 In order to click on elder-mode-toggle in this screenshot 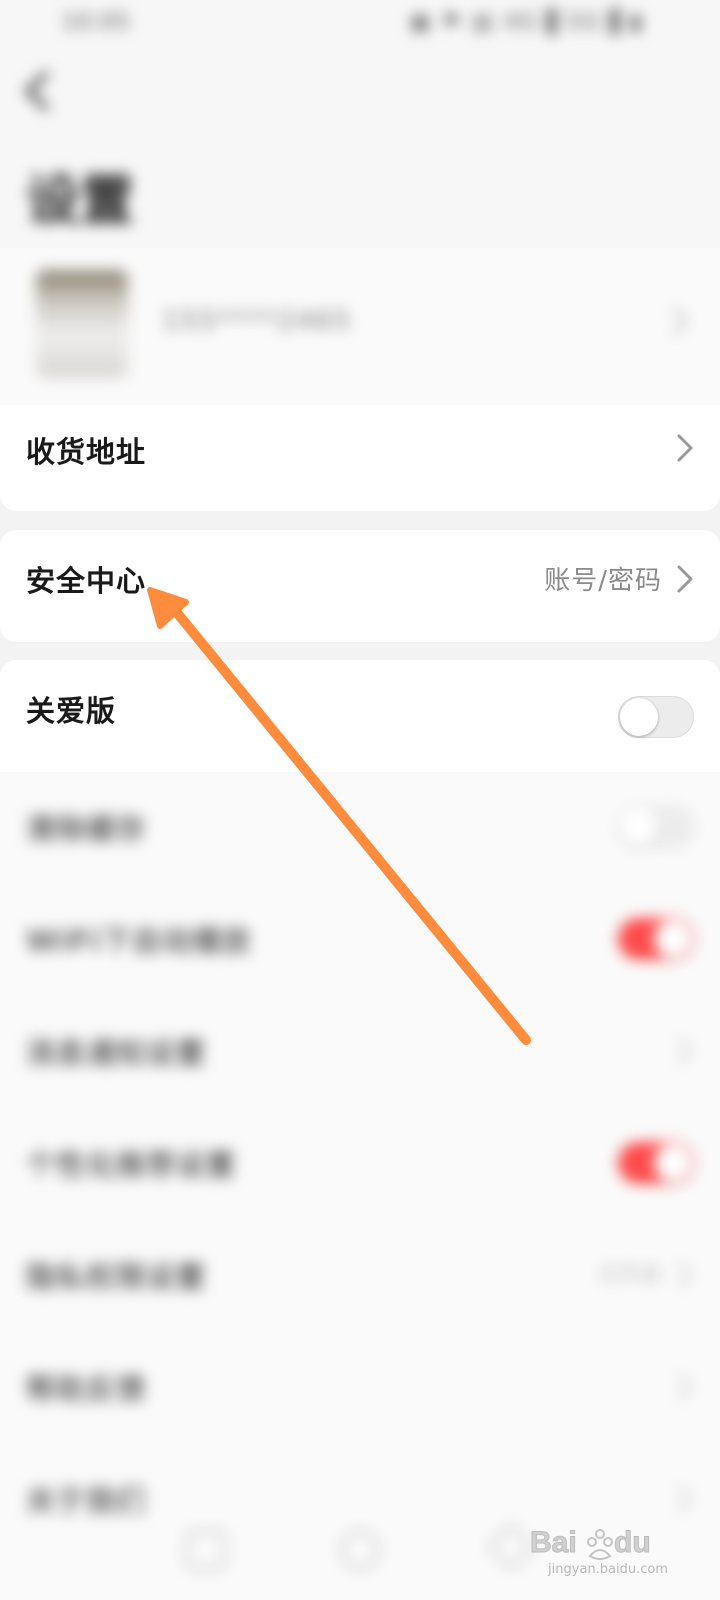, I will do `click(656, 717)`.